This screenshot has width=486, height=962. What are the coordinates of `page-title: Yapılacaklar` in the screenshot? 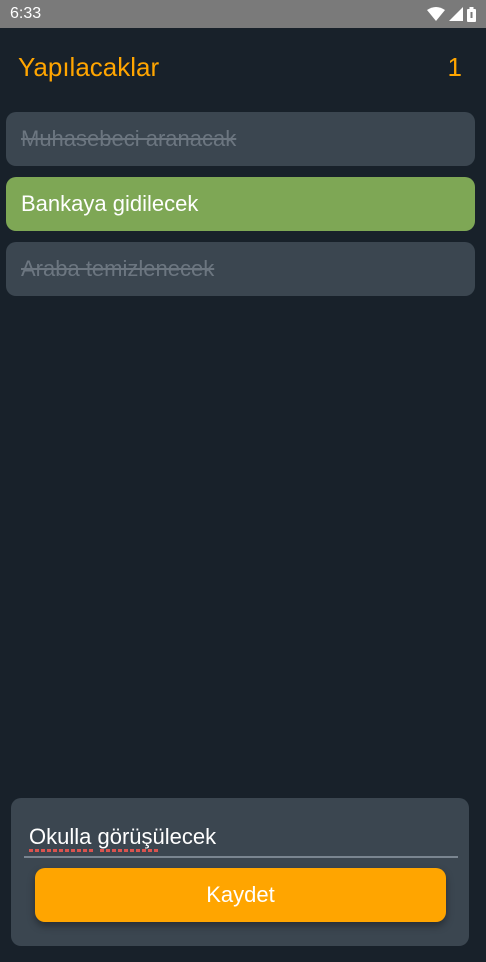 It's located at (89, 66).